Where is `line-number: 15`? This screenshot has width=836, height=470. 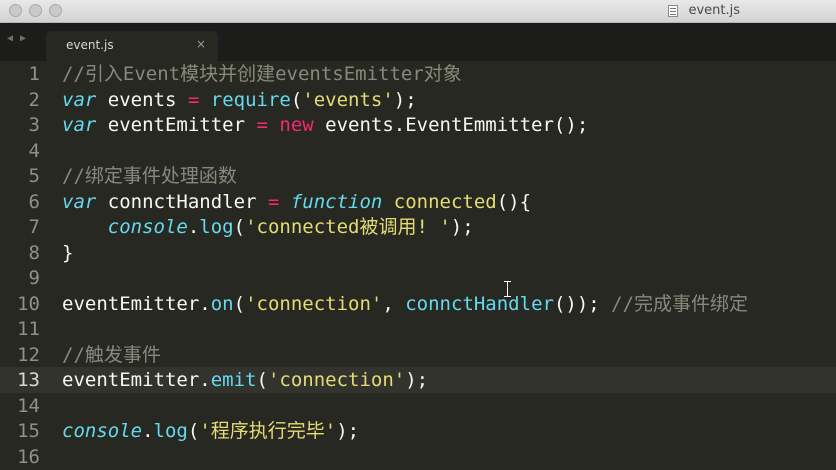 line-number: 15 is located at coordinates (28, 431).